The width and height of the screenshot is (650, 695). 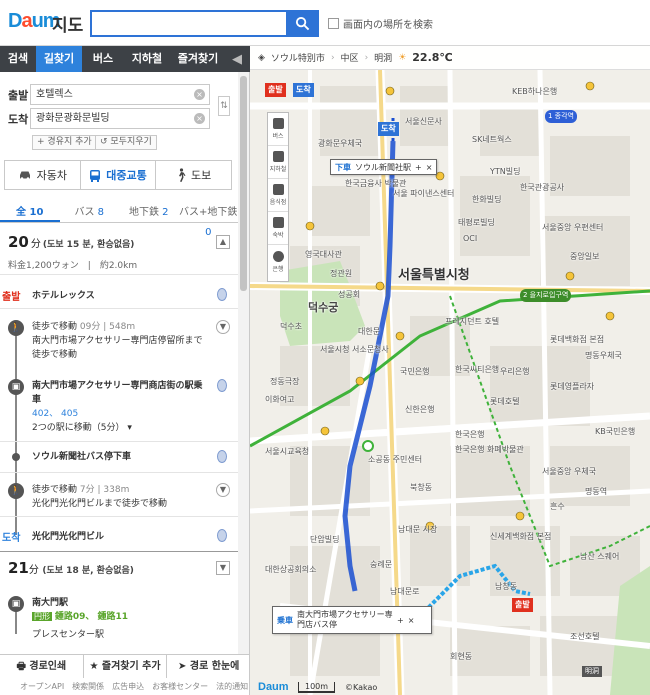 I want to click on tool-subway: 지하철, so click(x=278, y=162).